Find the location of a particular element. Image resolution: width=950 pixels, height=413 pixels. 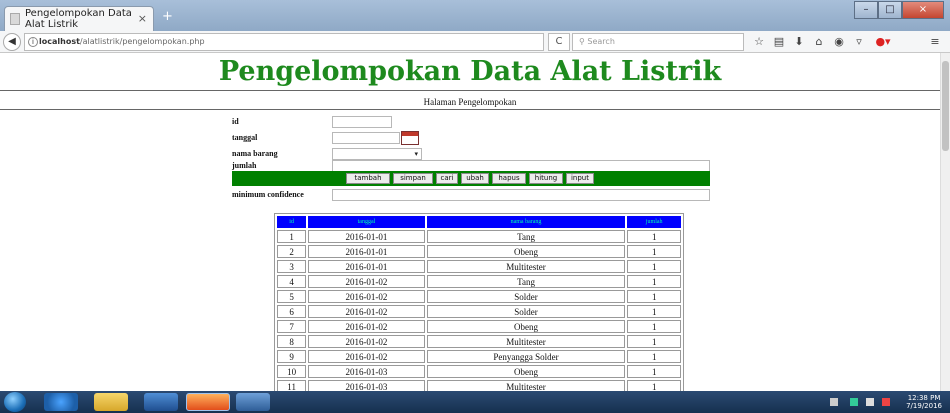

table-cell: Penyangga Solder is located at coordinates (526, 356).